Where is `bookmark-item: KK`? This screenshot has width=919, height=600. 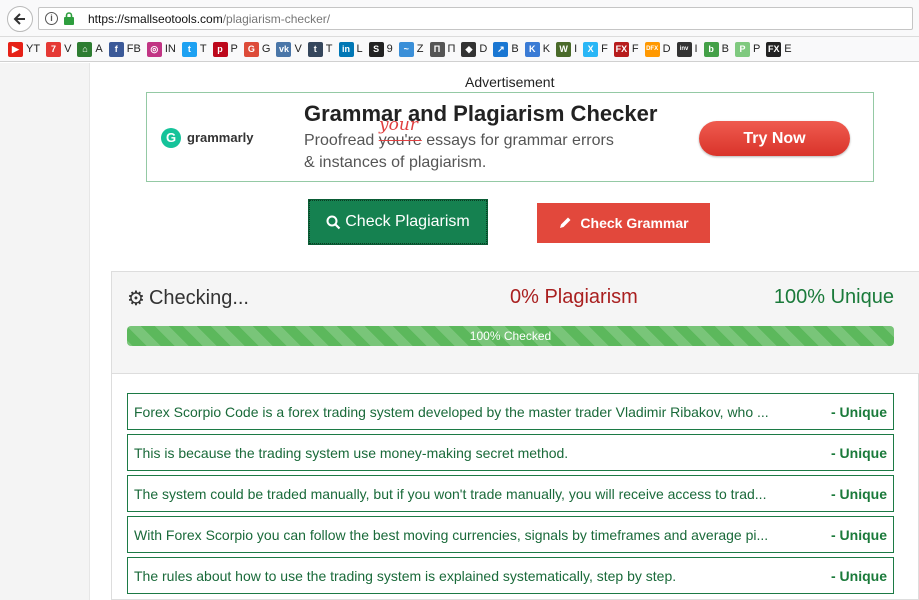
bookmark-item: KK is located at coordinates (537, 49).